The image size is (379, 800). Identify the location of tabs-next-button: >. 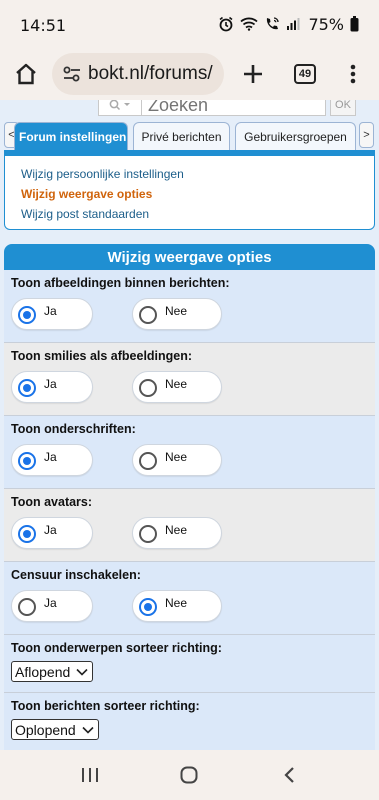
(366, 135).